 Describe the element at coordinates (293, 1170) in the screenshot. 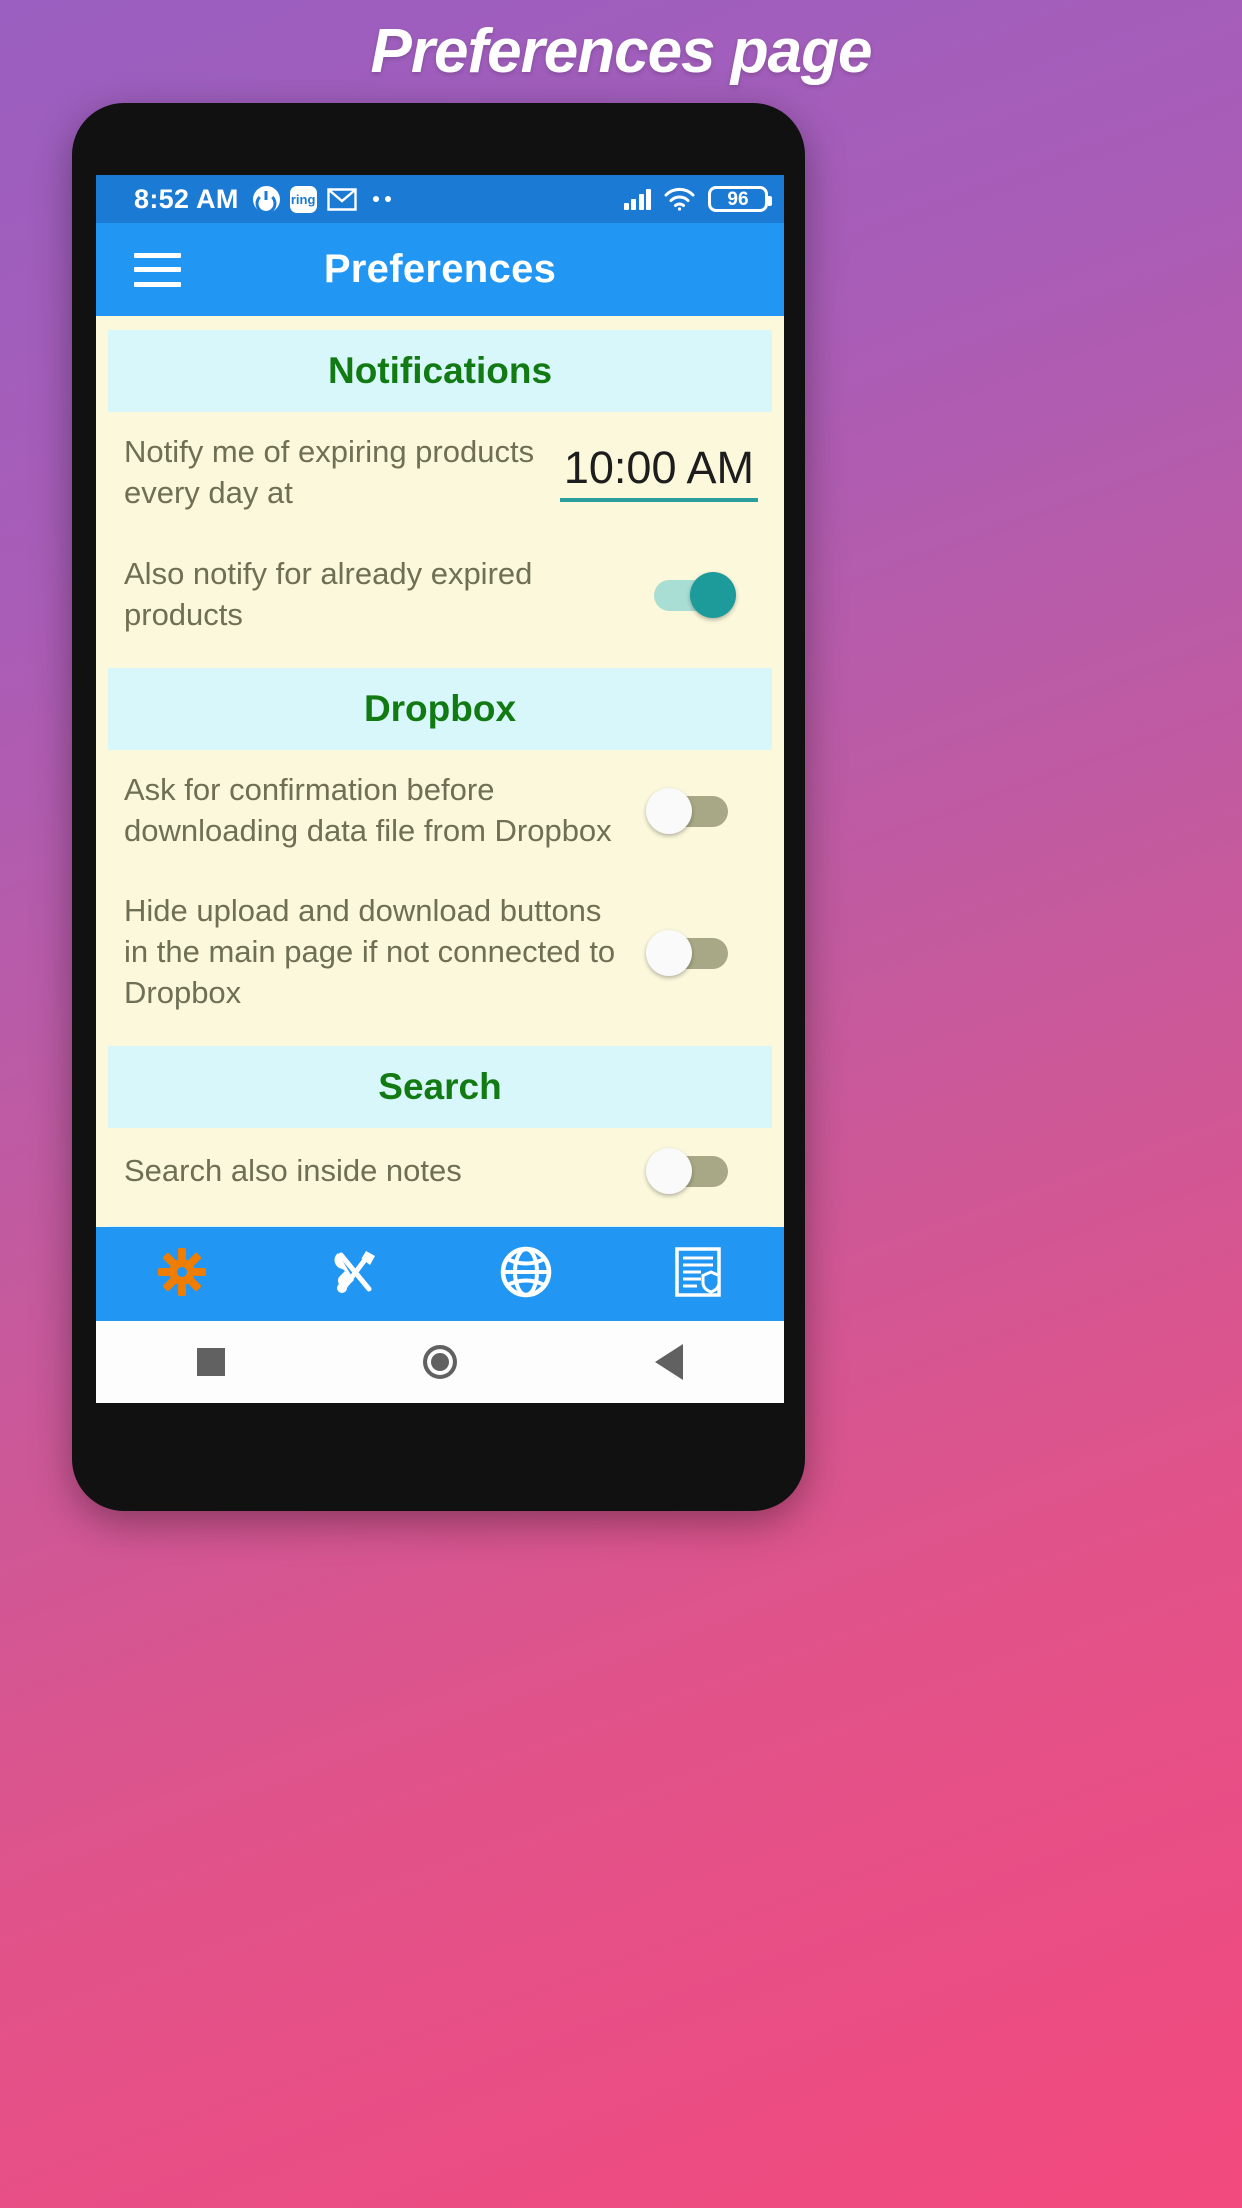

I see `pref-label: Search also inside notes` at that location.